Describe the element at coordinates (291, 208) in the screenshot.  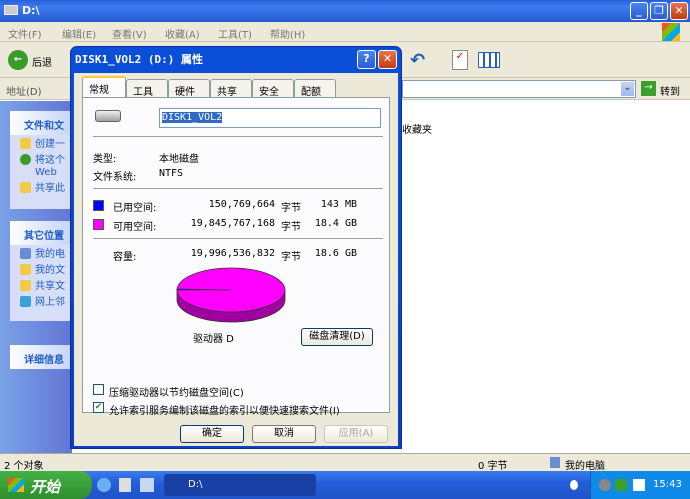
I see `used-unit: 字节` at that location.